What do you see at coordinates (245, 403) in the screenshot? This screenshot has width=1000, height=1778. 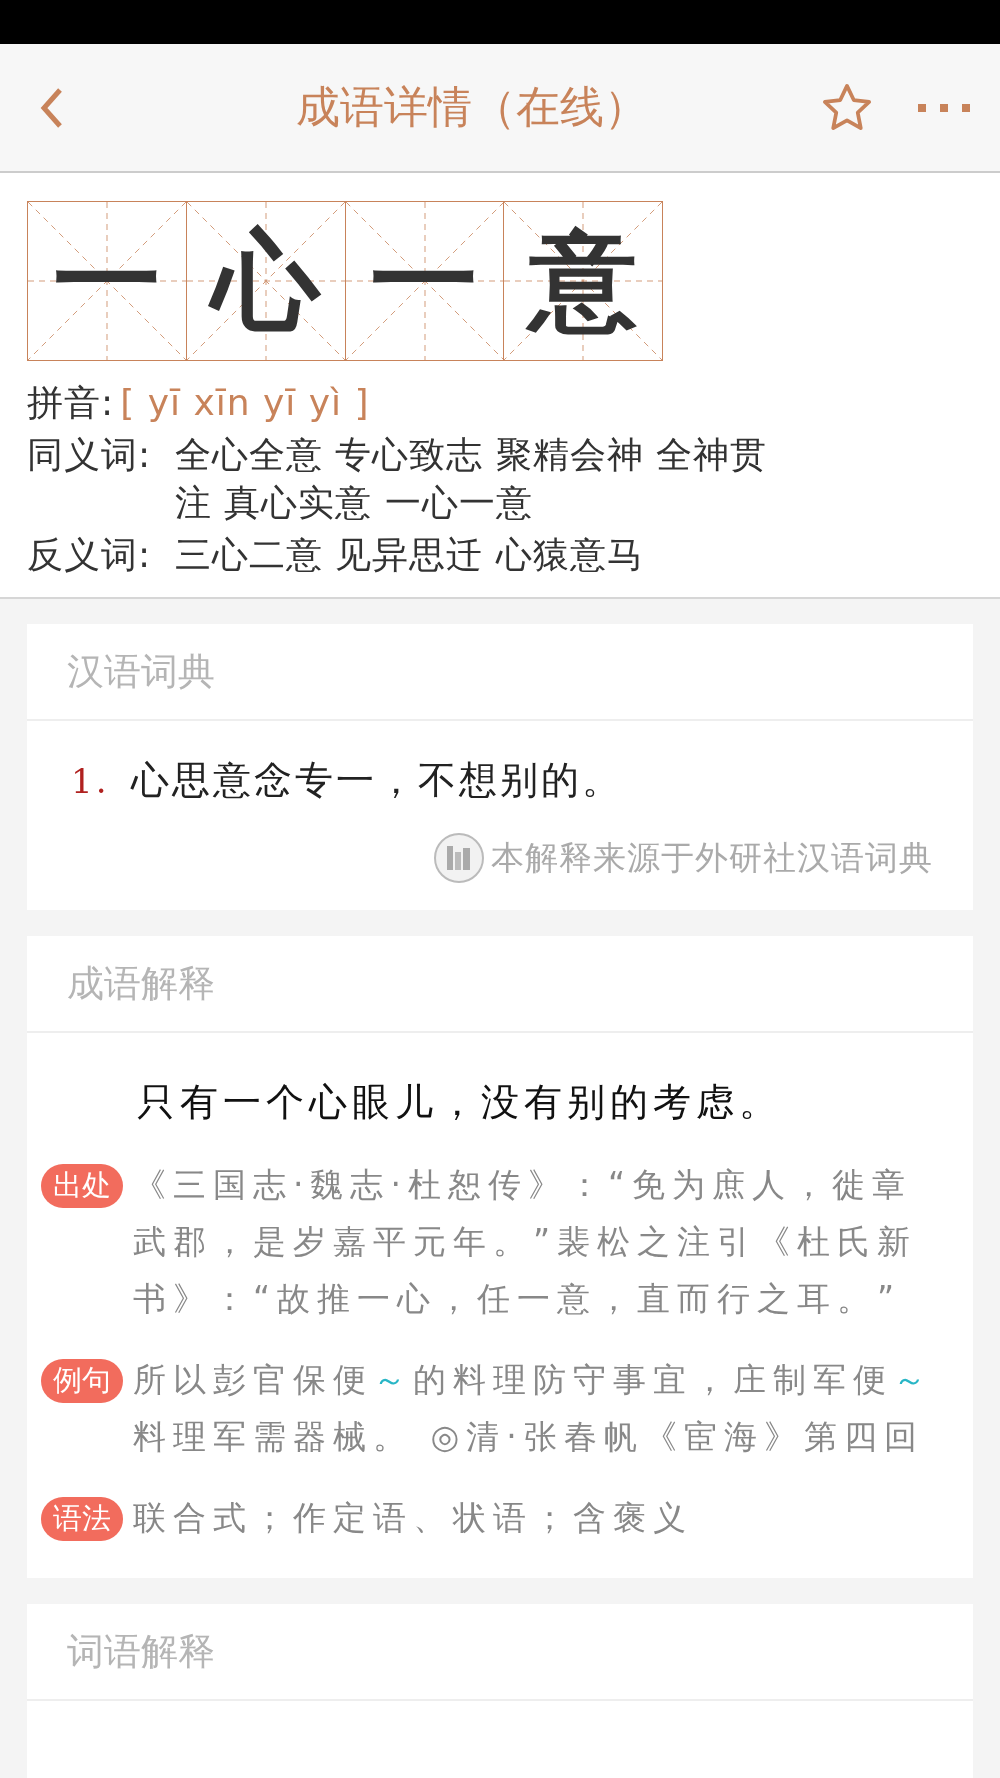 I see `pinyin-value: [ yī xīn yī yì ]` at bounding box center [245, 403].